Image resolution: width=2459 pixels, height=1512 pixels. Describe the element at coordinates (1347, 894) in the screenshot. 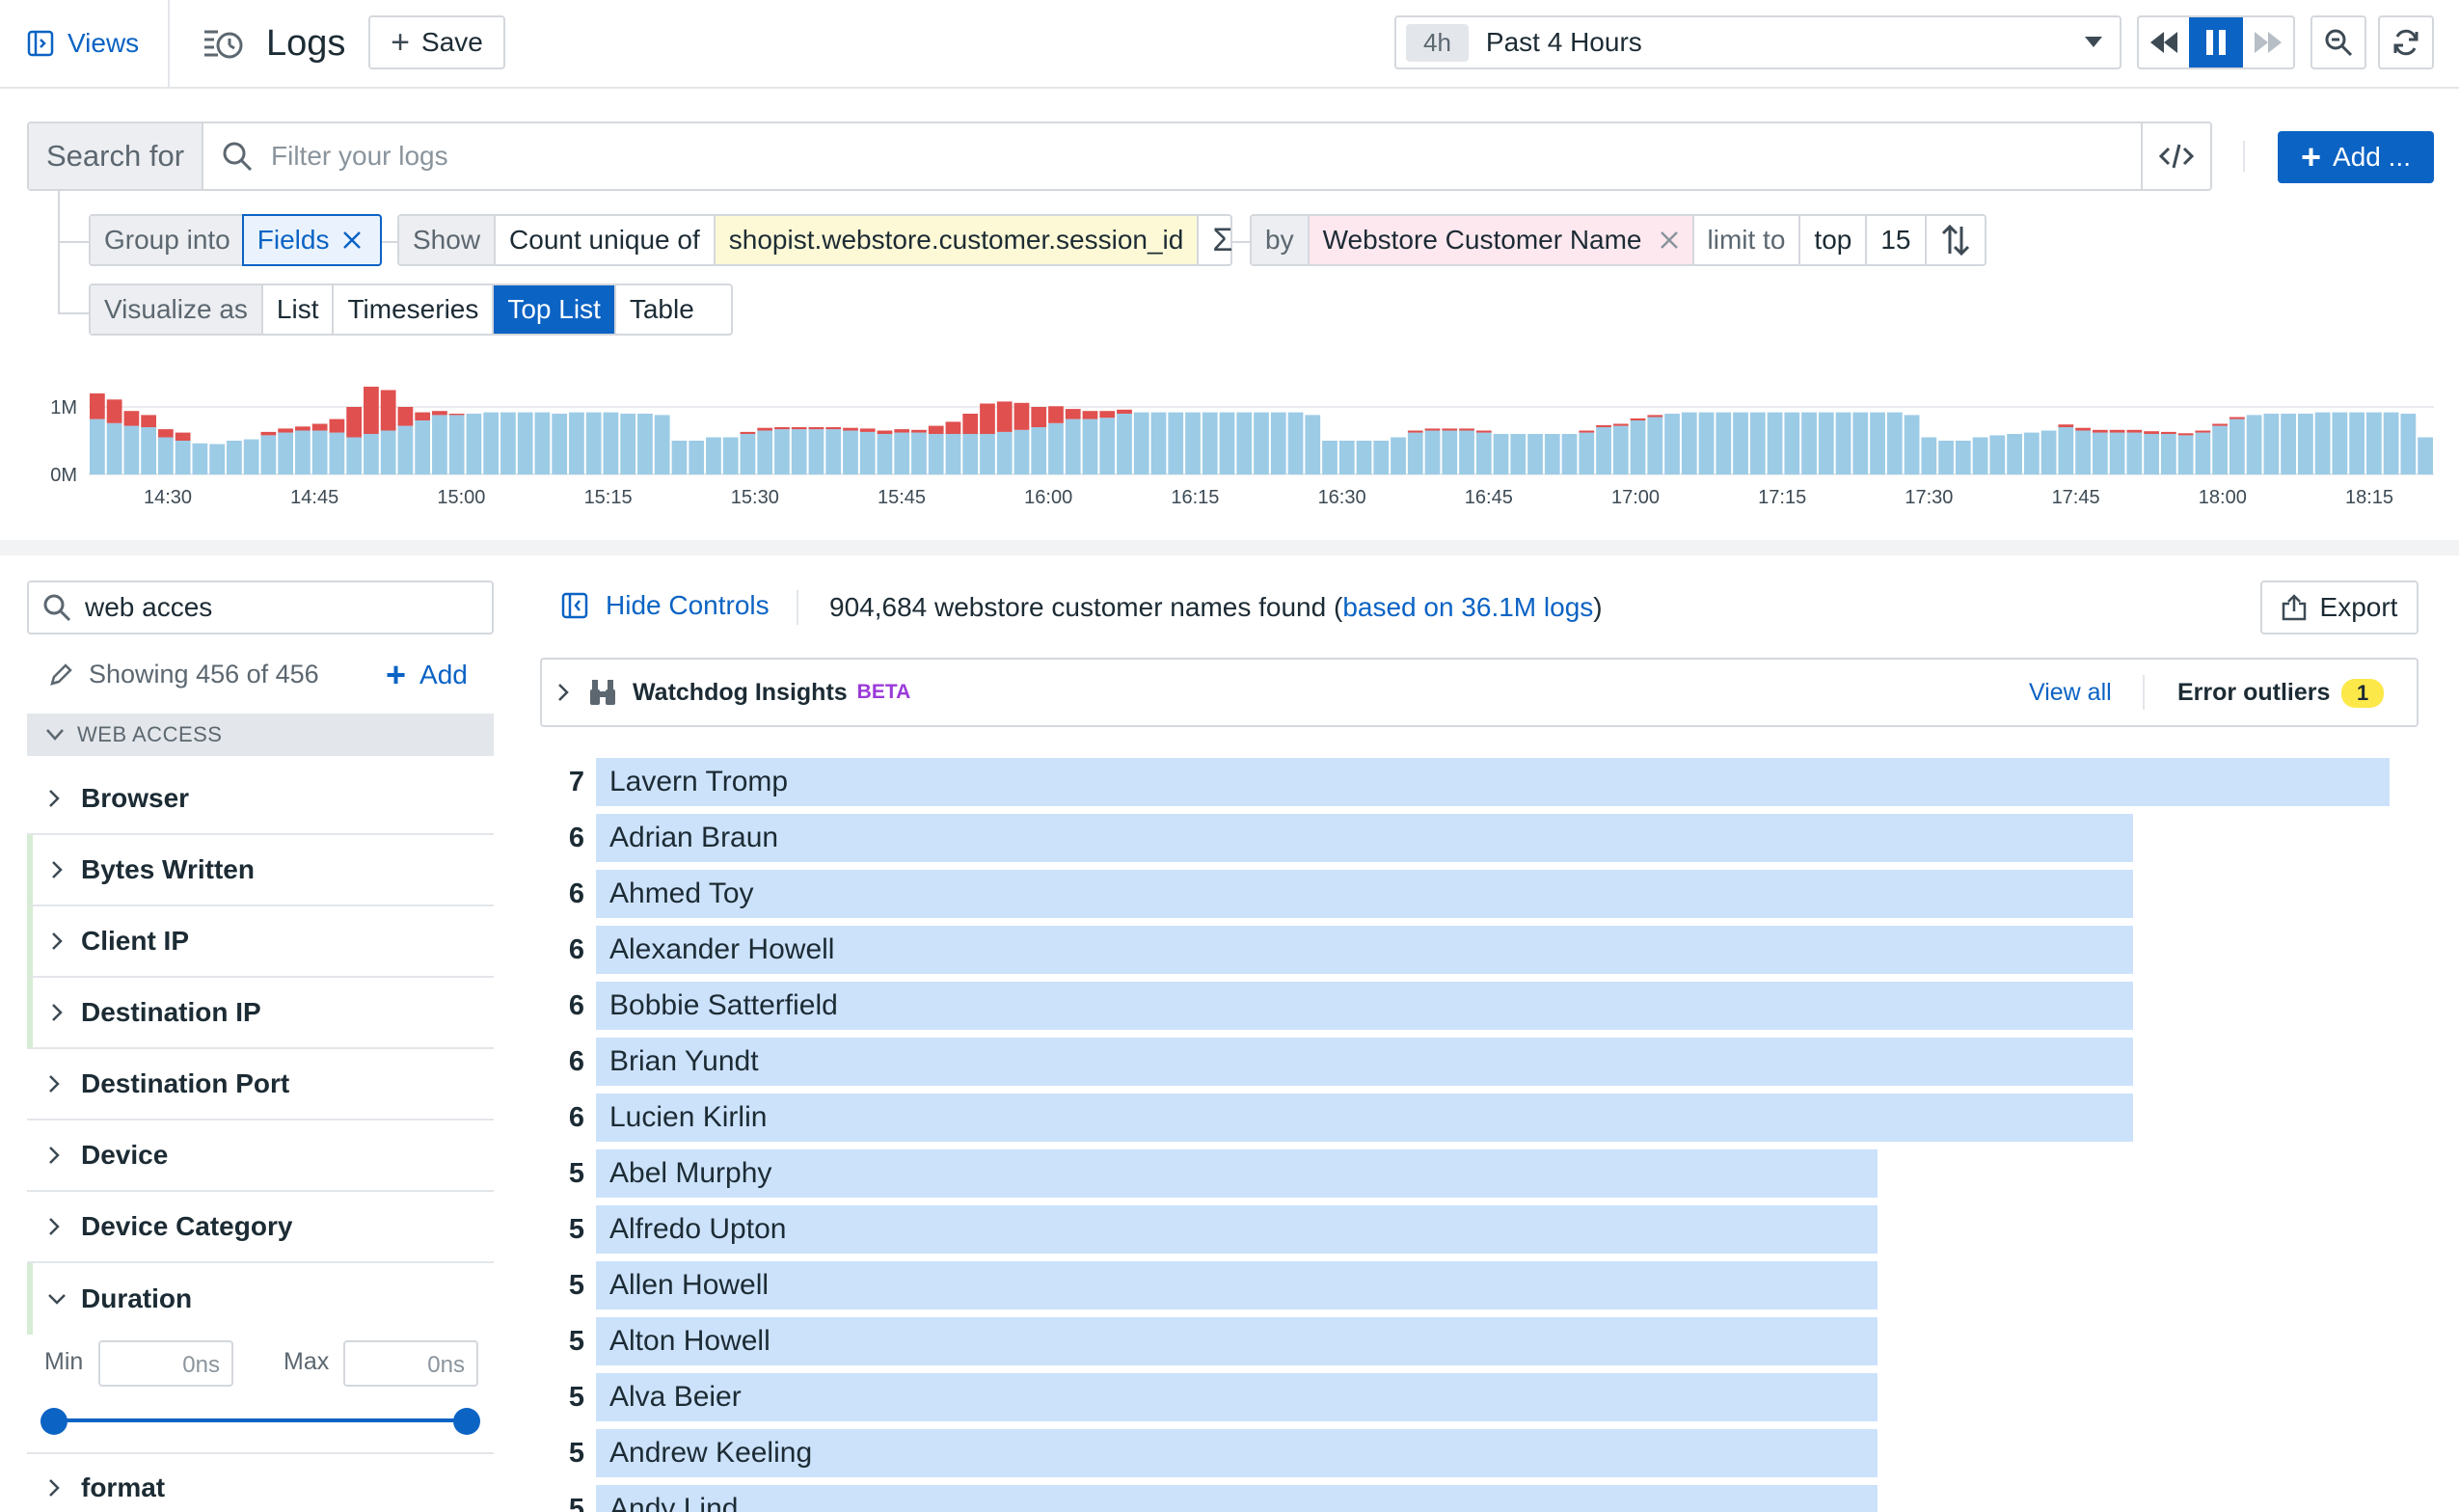

I see `top-list-row: 6 Ahmed Toy` at that location.